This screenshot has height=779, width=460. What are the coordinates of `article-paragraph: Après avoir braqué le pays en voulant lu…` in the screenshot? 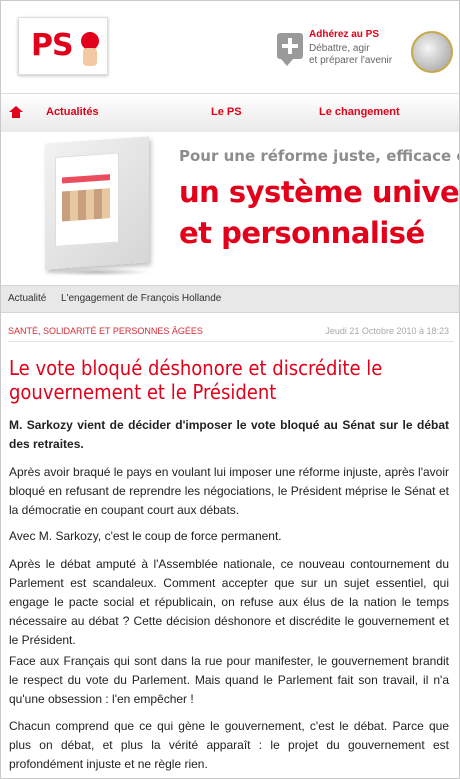 It's located at (229, 491).